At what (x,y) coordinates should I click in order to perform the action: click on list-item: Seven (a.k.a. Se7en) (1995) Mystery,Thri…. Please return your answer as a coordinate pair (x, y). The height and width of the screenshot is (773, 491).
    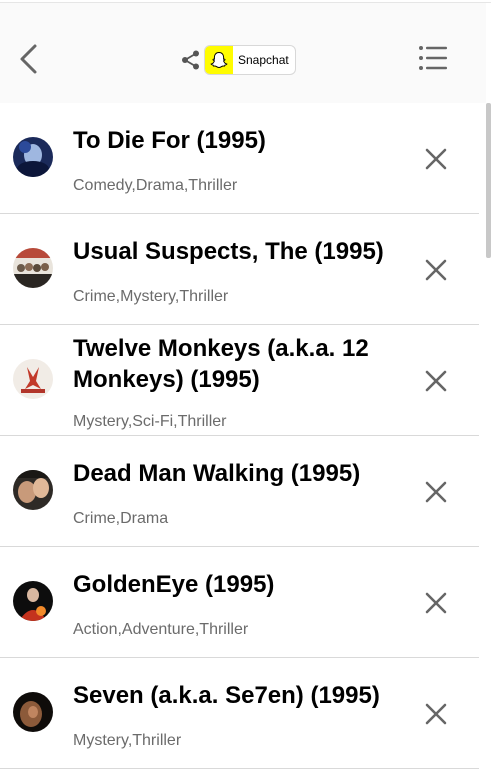
    Looking at the image, I should click on (239, 713).